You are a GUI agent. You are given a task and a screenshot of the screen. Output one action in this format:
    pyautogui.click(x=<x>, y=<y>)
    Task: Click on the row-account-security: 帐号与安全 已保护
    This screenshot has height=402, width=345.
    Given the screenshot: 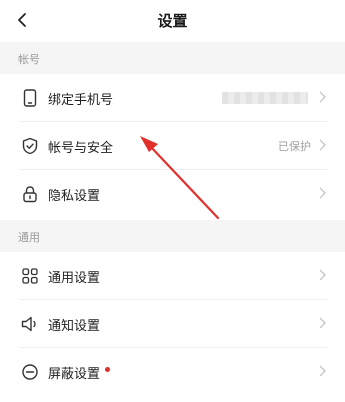 What is the action you would take?
    pyautogui.click(x=172, y=146)
    